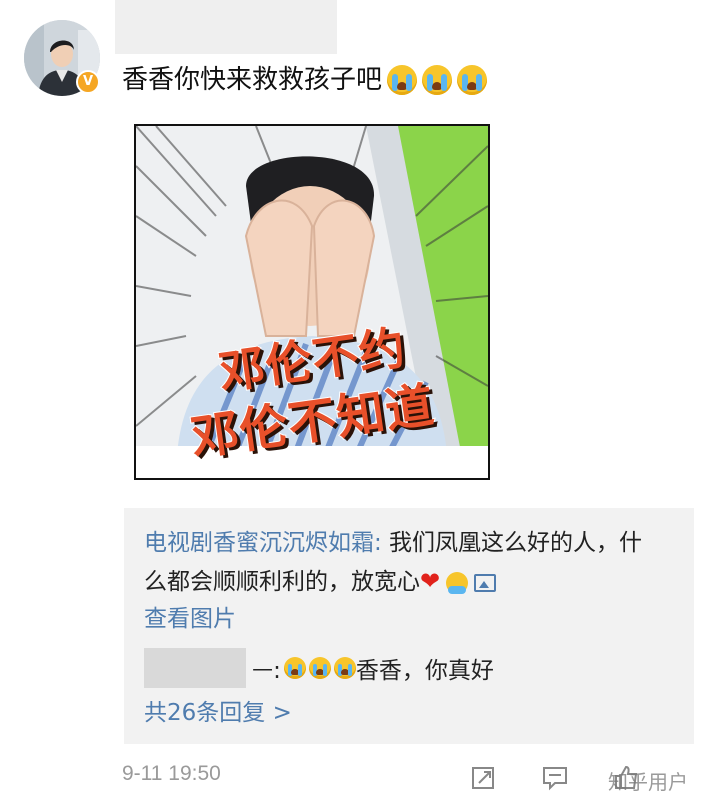 The height and width of the screenshot is (801, 720). What do you see at coordinates (263, 543) in the screenshot?
I see `reply-author-link: 电视剧香蜜沉沉烬如霜:` at bounding box center [263, 543].